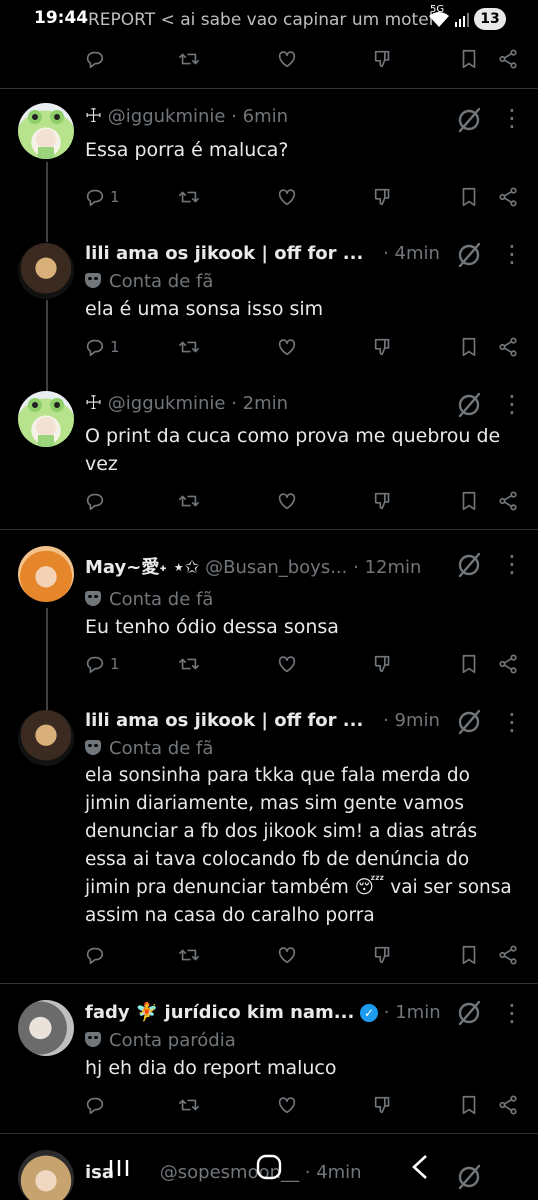 The height and width of the screenshot is (1200, 538). Describe the element at coordinates (142, 567) in the screenshot. I see `display-name: May~愛˖ ⋆✩` at that location.